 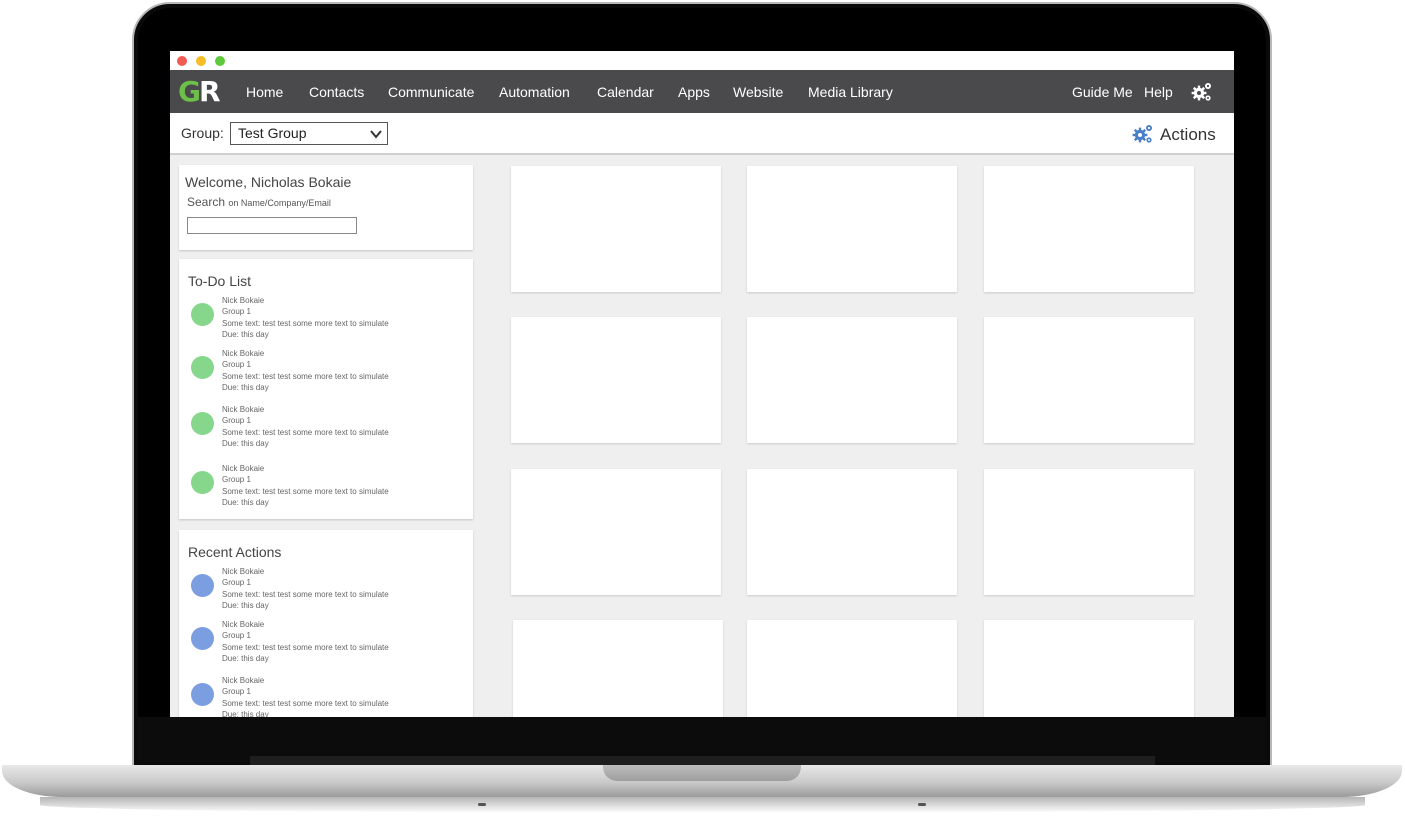 What do you see at coordinates (1188, 134) in the screenshot?
I see `actions-label: Actions` at bounding box center [1188, 134].